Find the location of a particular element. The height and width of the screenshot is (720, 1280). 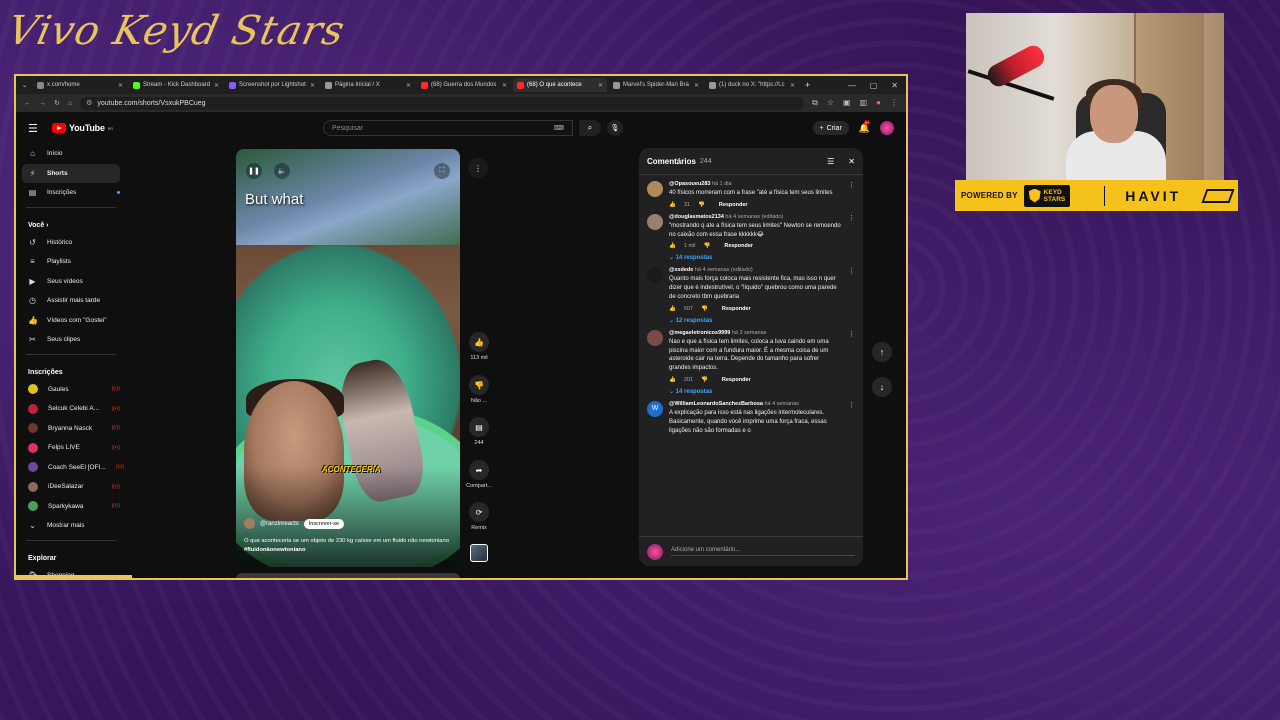

create-button: + Criar is located at coordinates (830, 128).